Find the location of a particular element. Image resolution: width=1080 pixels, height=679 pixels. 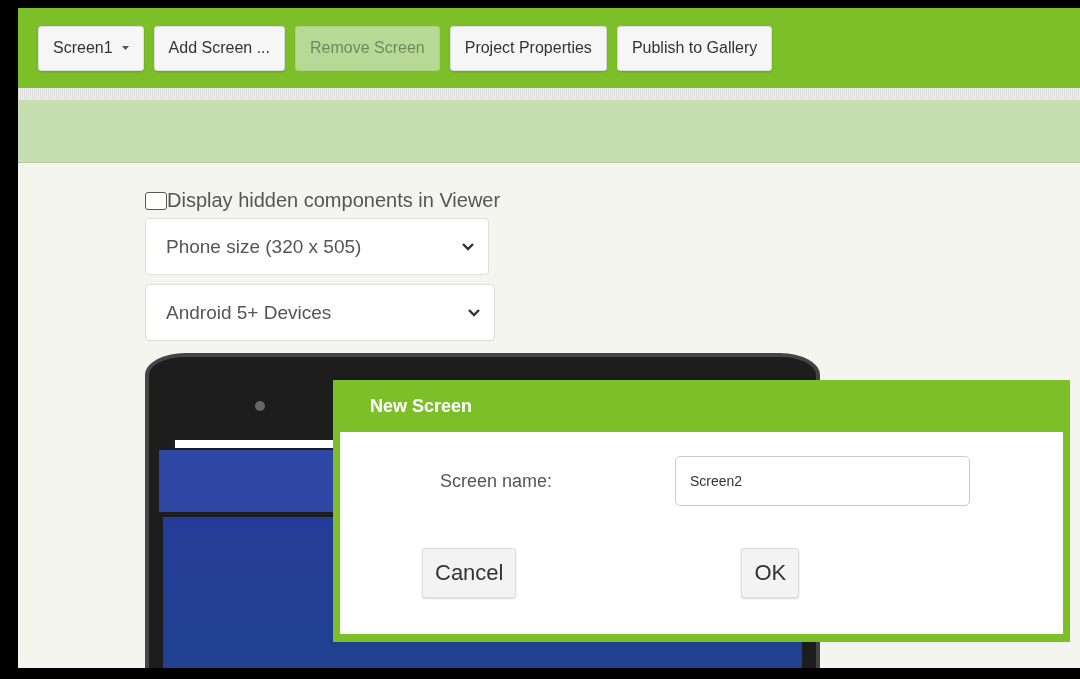

screen-dropdown: Screen1 is located at coordinates (91, 48).